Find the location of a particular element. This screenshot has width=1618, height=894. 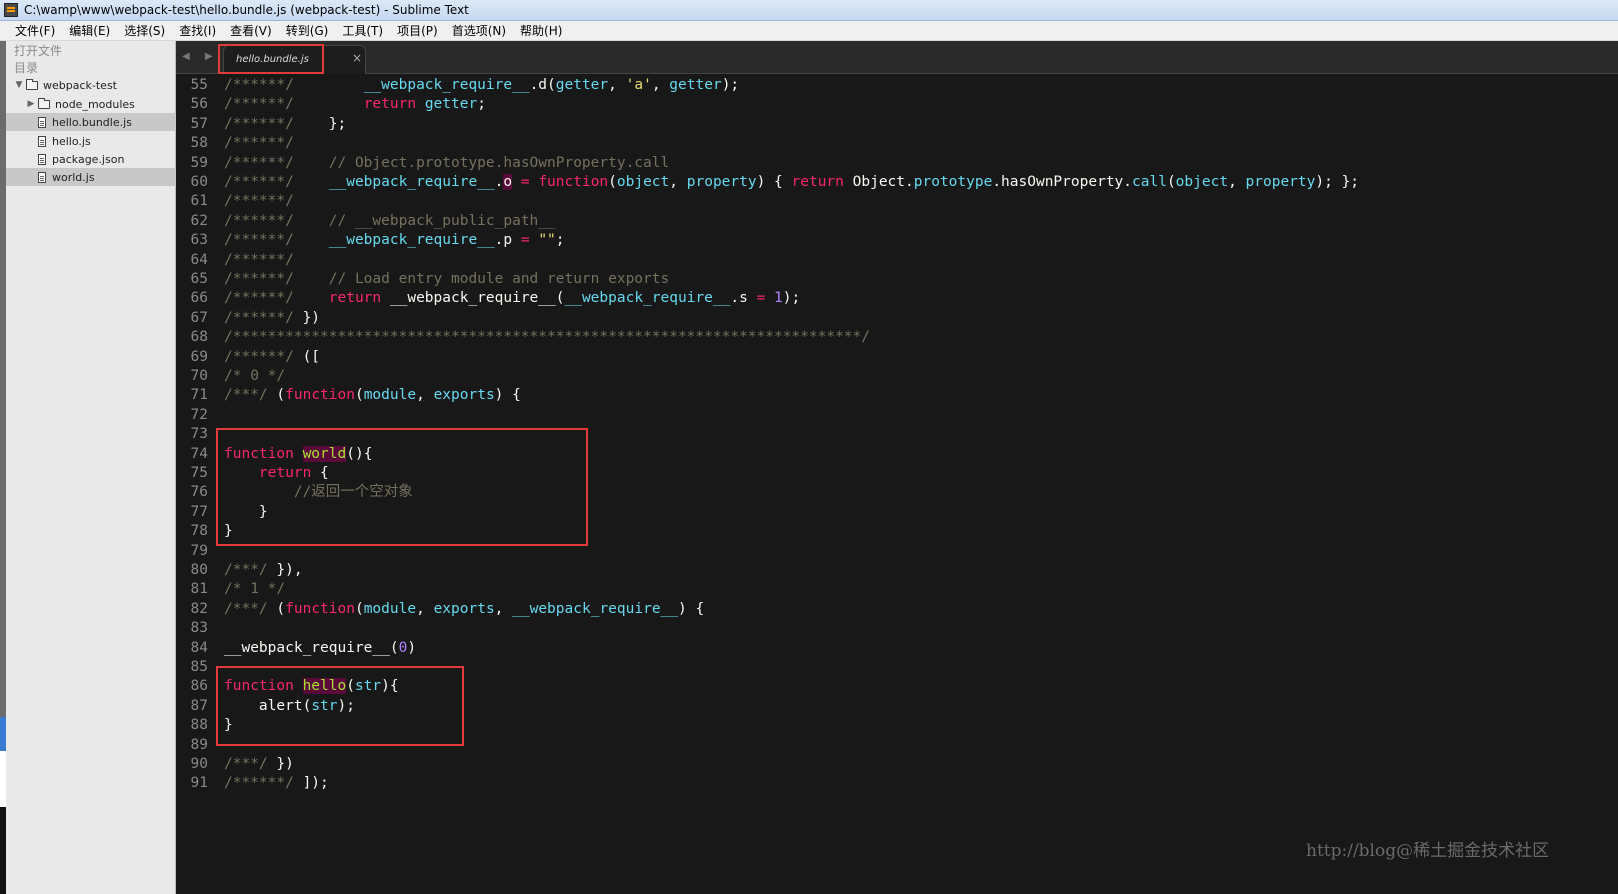

code-line: function world(){ is located at coordinates (298, 454).